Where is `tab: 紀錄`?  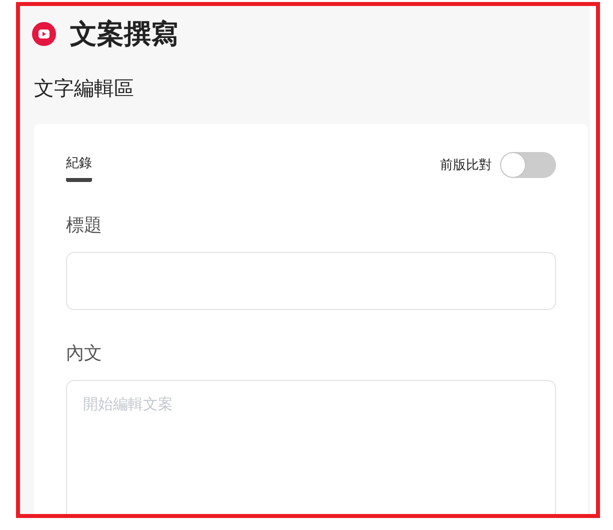 tab: 紀錄 is located at coordinates (79, 168).